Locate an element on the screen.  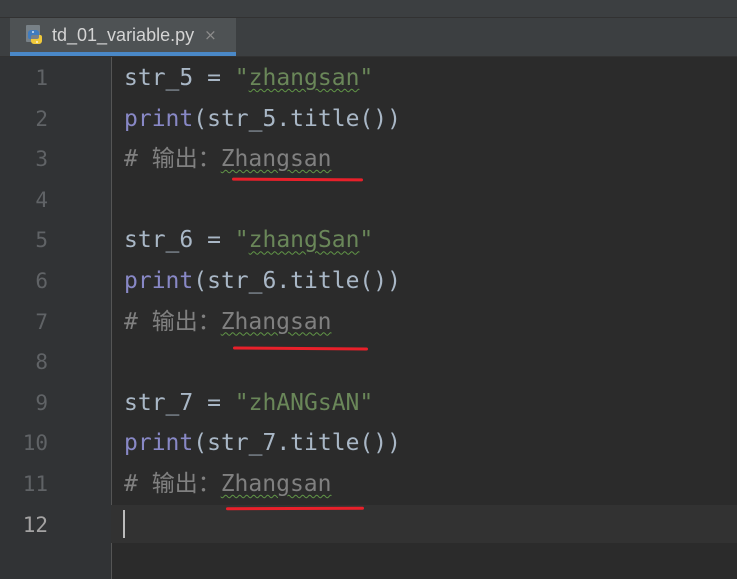
code-text: str_7 = "zhANGsAN" is located at coordinates (248, 403).